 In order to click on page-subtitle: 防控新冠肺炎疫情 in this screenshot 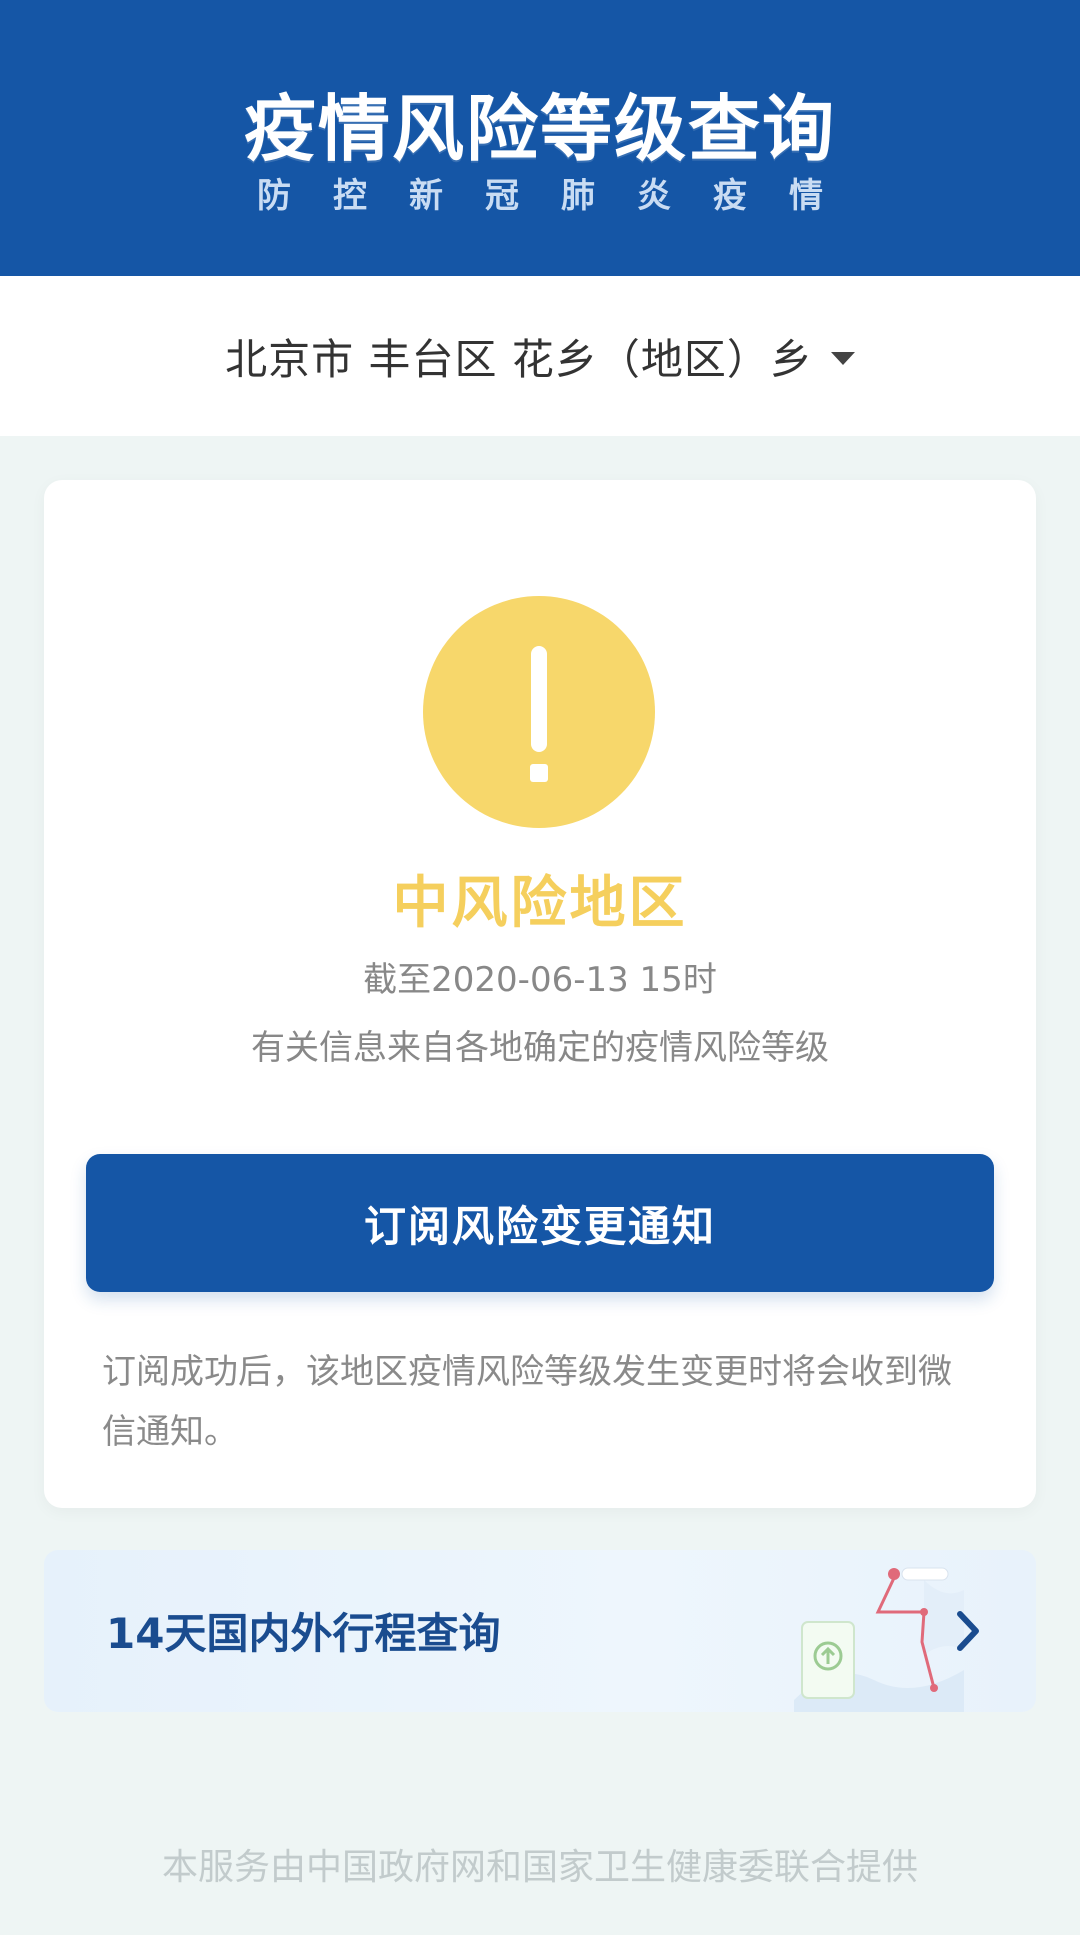, I will do `click(561, 196)`.